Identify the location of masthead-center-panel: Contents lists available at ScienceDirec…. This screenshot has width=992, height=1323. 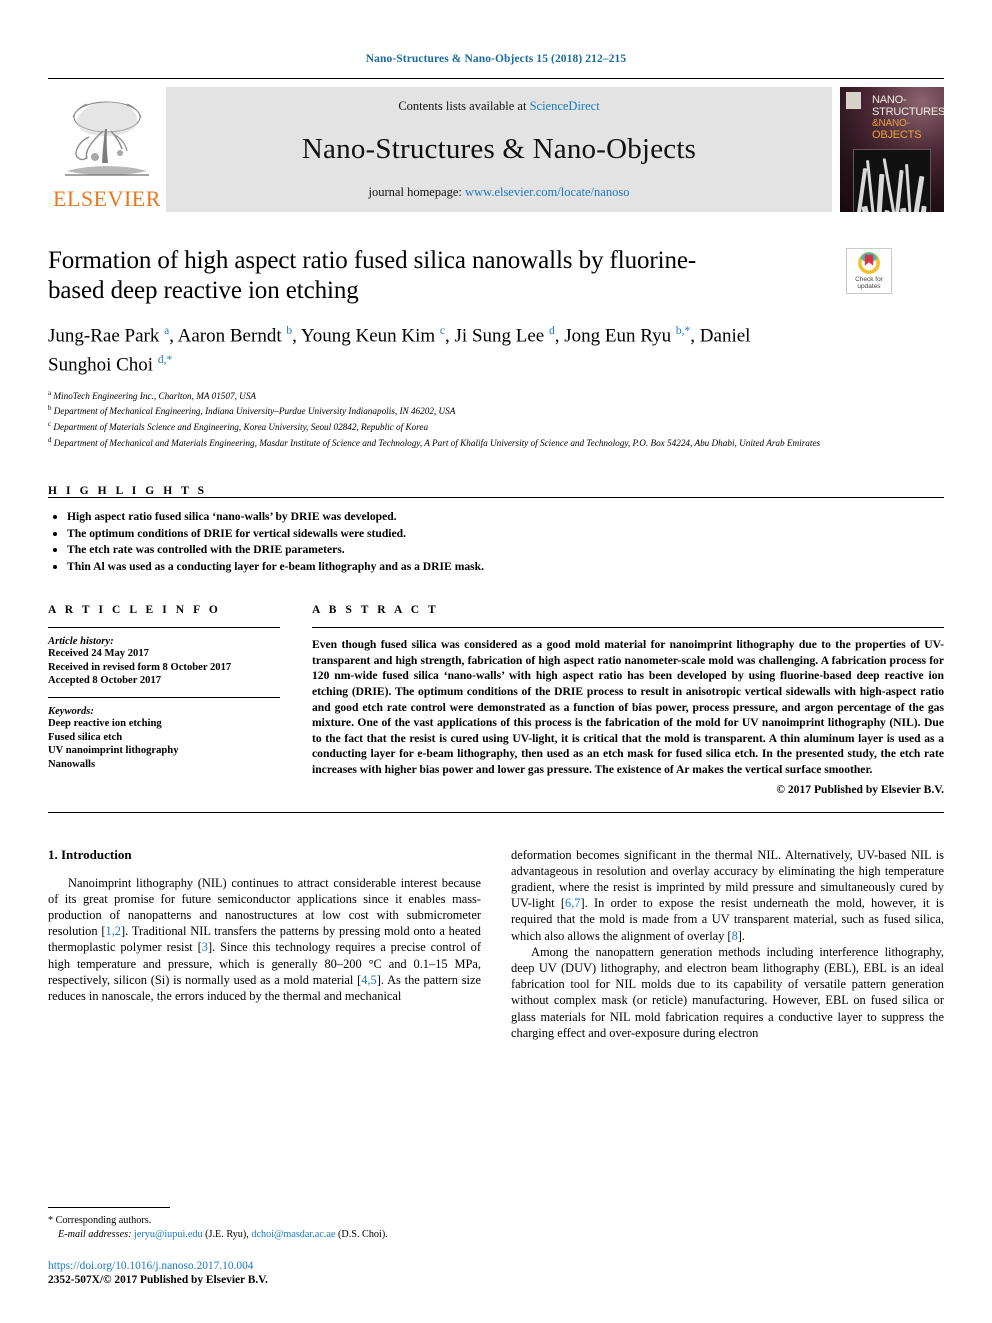
(499, 149).